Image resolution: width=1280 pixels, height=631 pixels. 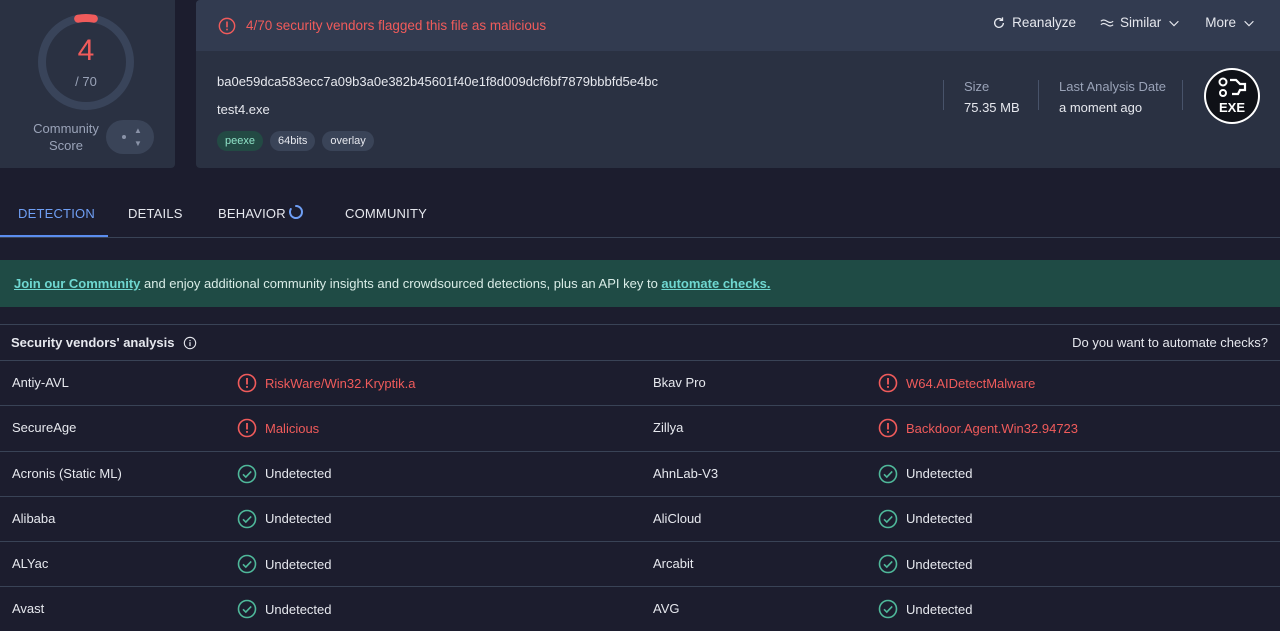 What do you see at coordinates (640, 214) in the screenshot?
I see `tab-bar: DETECTION DETAILS BEHAVIOR COMMUNITY` at bounding box center [640, 214].